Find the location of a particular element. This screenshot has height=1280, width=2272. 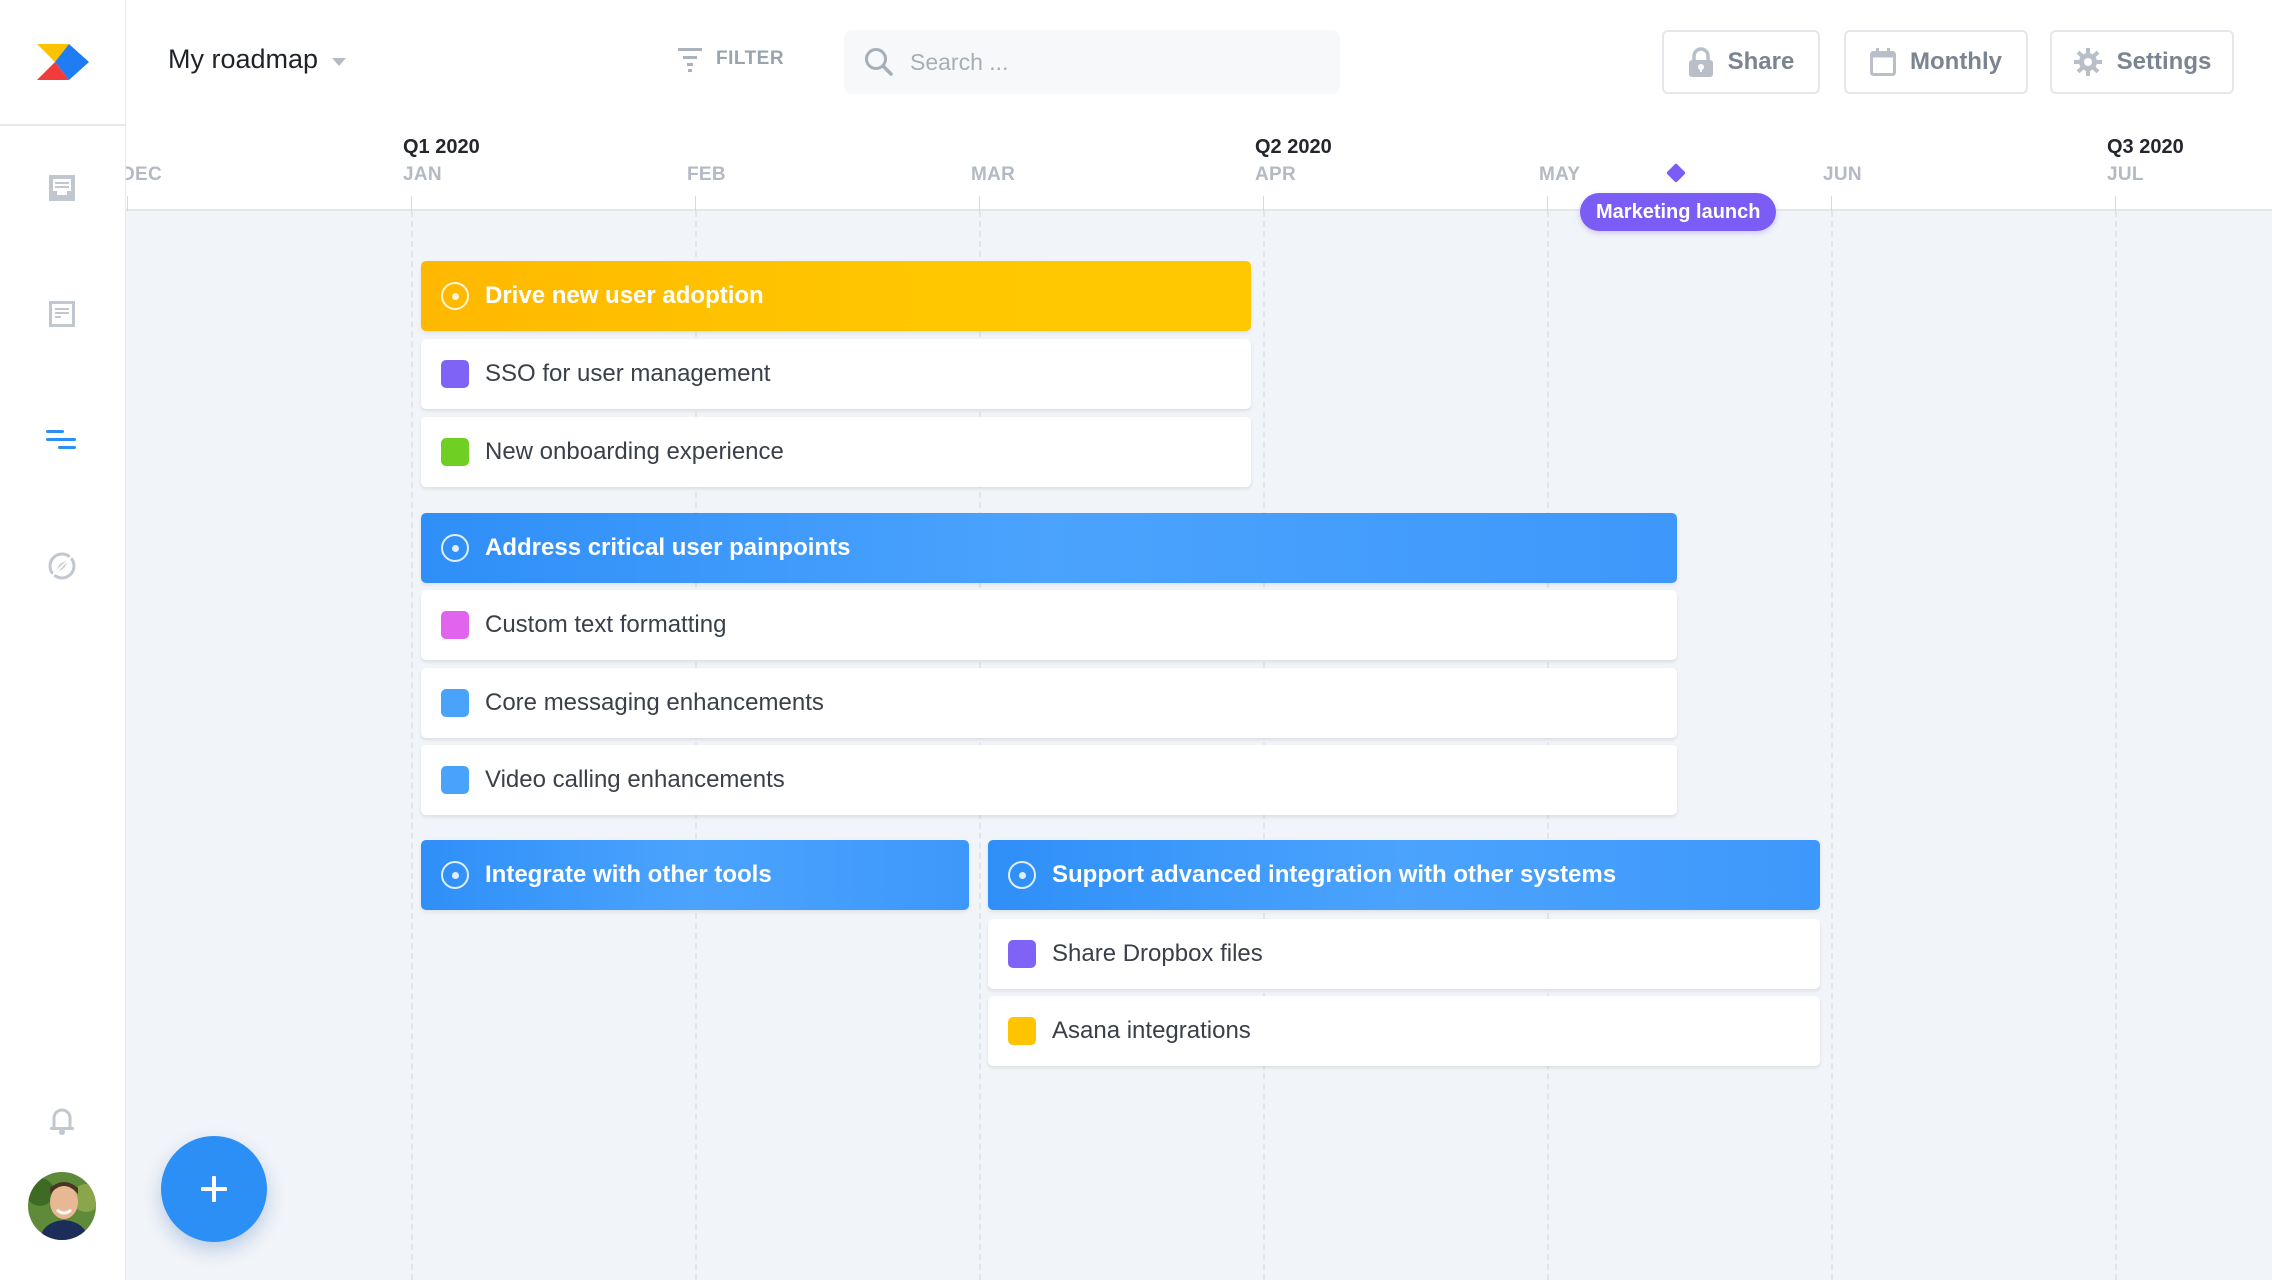

filter-icon is located at coordinates (690, 60).